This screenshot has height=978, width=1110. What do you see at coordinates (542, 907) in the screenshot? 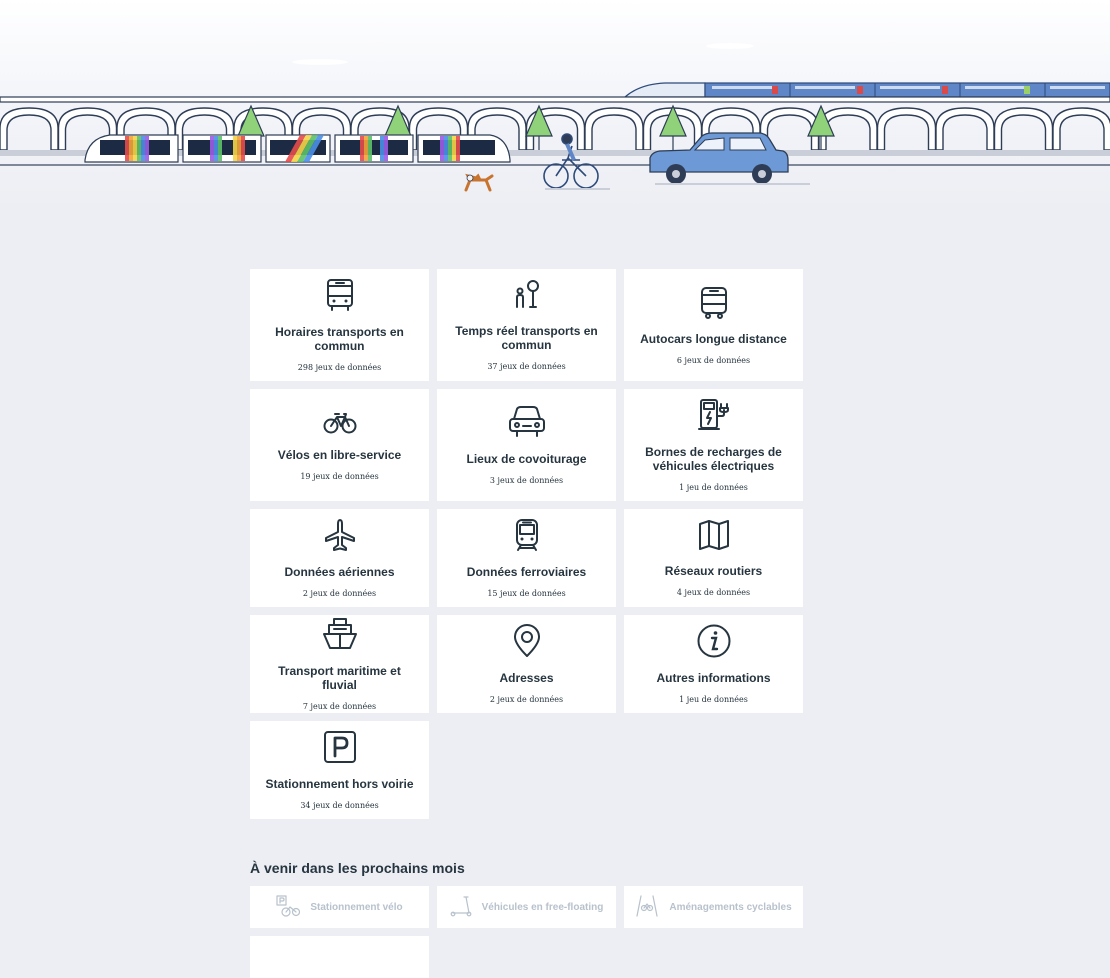
I see `upcoming-category-label: Véhicules en free-floating` at bounding box center [542, 907].